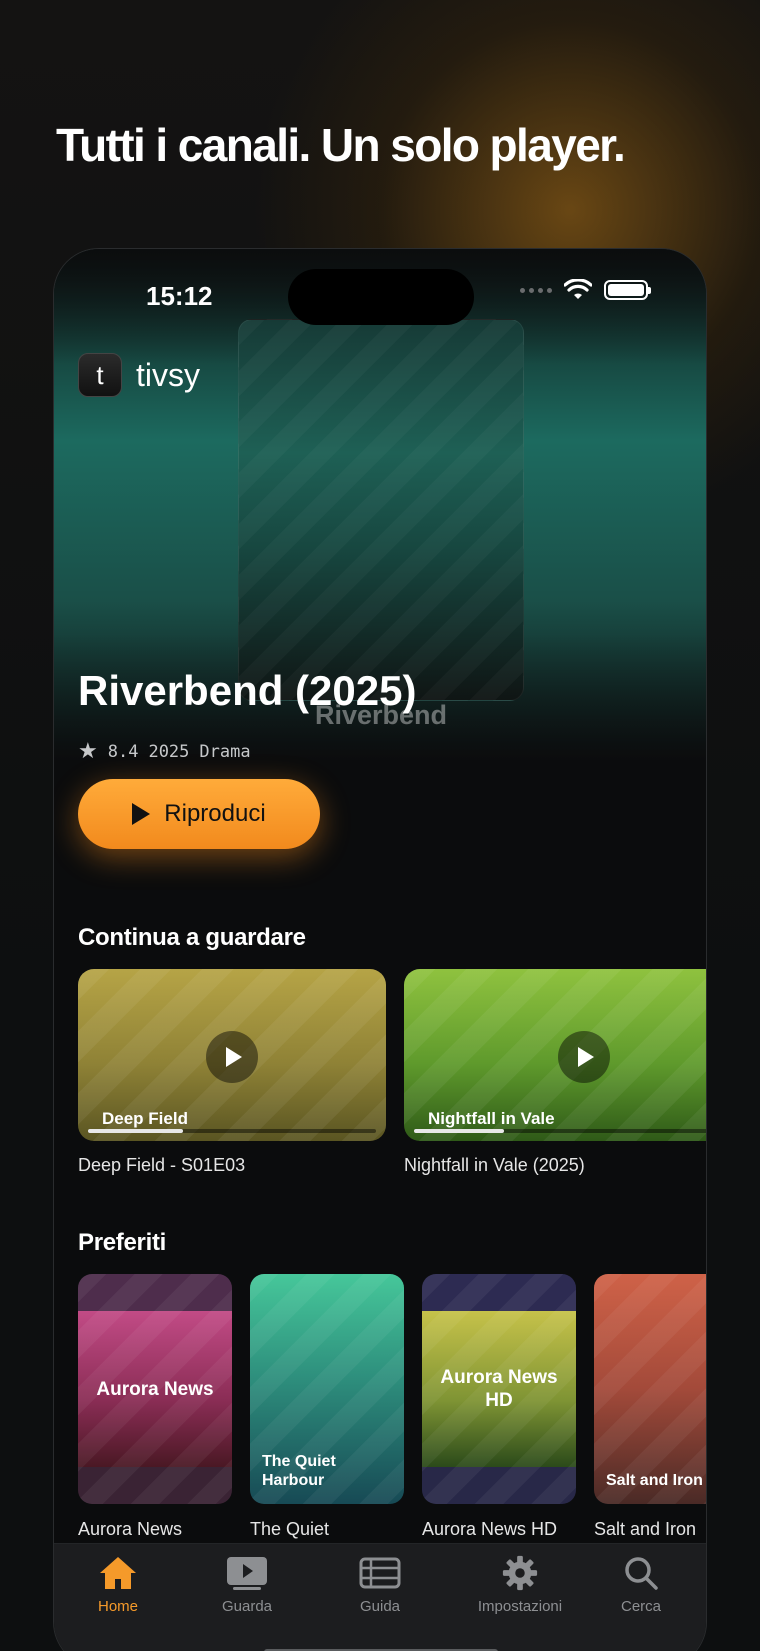 Image resolution: width=760 pixels, height=1651 pixels. What do you see at coordinates (327, 1389) in the screenshot?
I see `favorite-card-quiet-harbour: The Quiet Harbour` at bounding box center [327, 1389].